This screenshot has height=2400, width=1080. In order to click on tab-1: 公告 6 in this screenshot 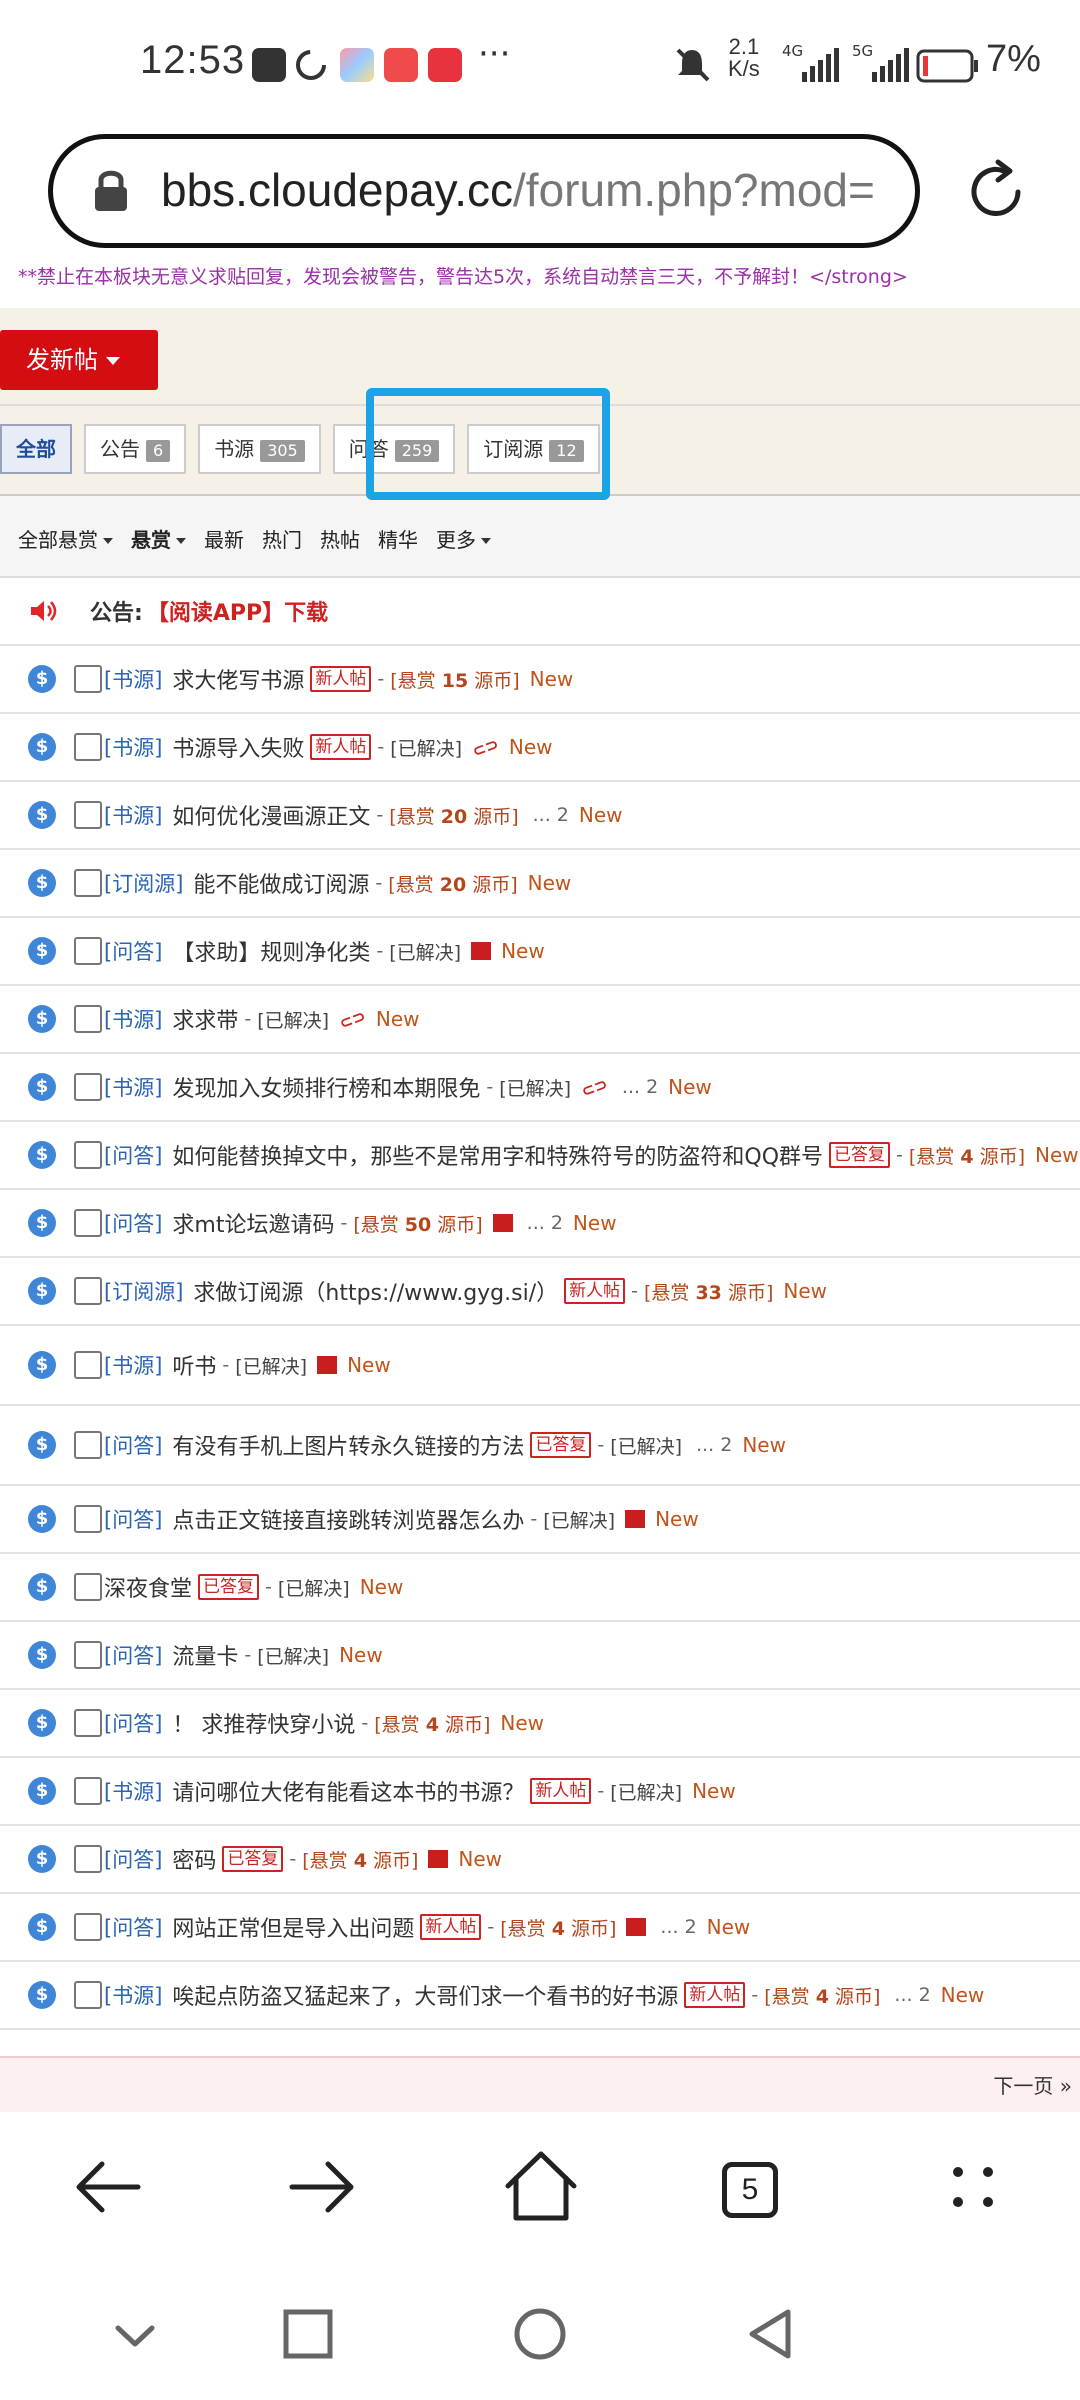, I will do `click(135, 449)`.